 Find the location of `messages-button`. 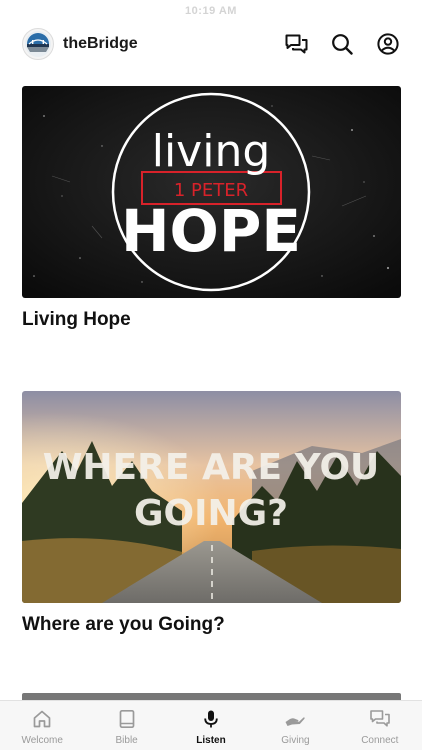

messages-button is located at coordinates (296, 44).